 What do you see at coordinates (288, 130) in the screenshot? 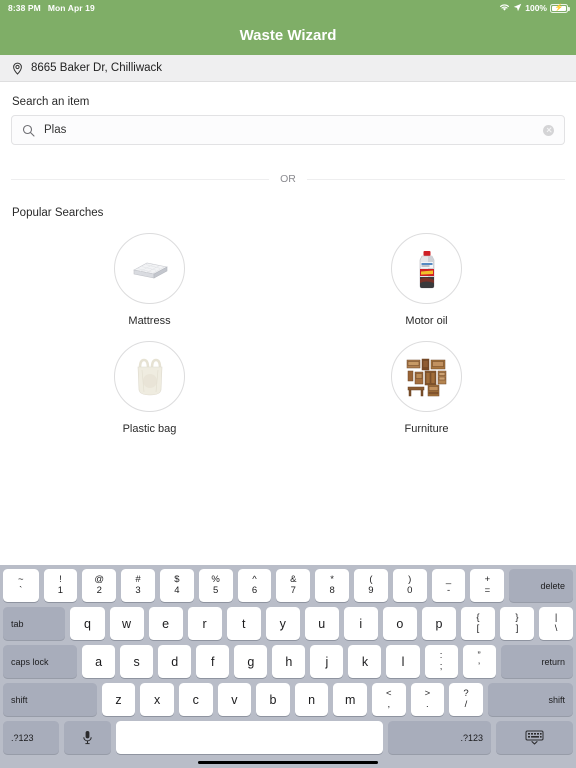
I see `search-input: Plas` at bounding box center [288, 130].